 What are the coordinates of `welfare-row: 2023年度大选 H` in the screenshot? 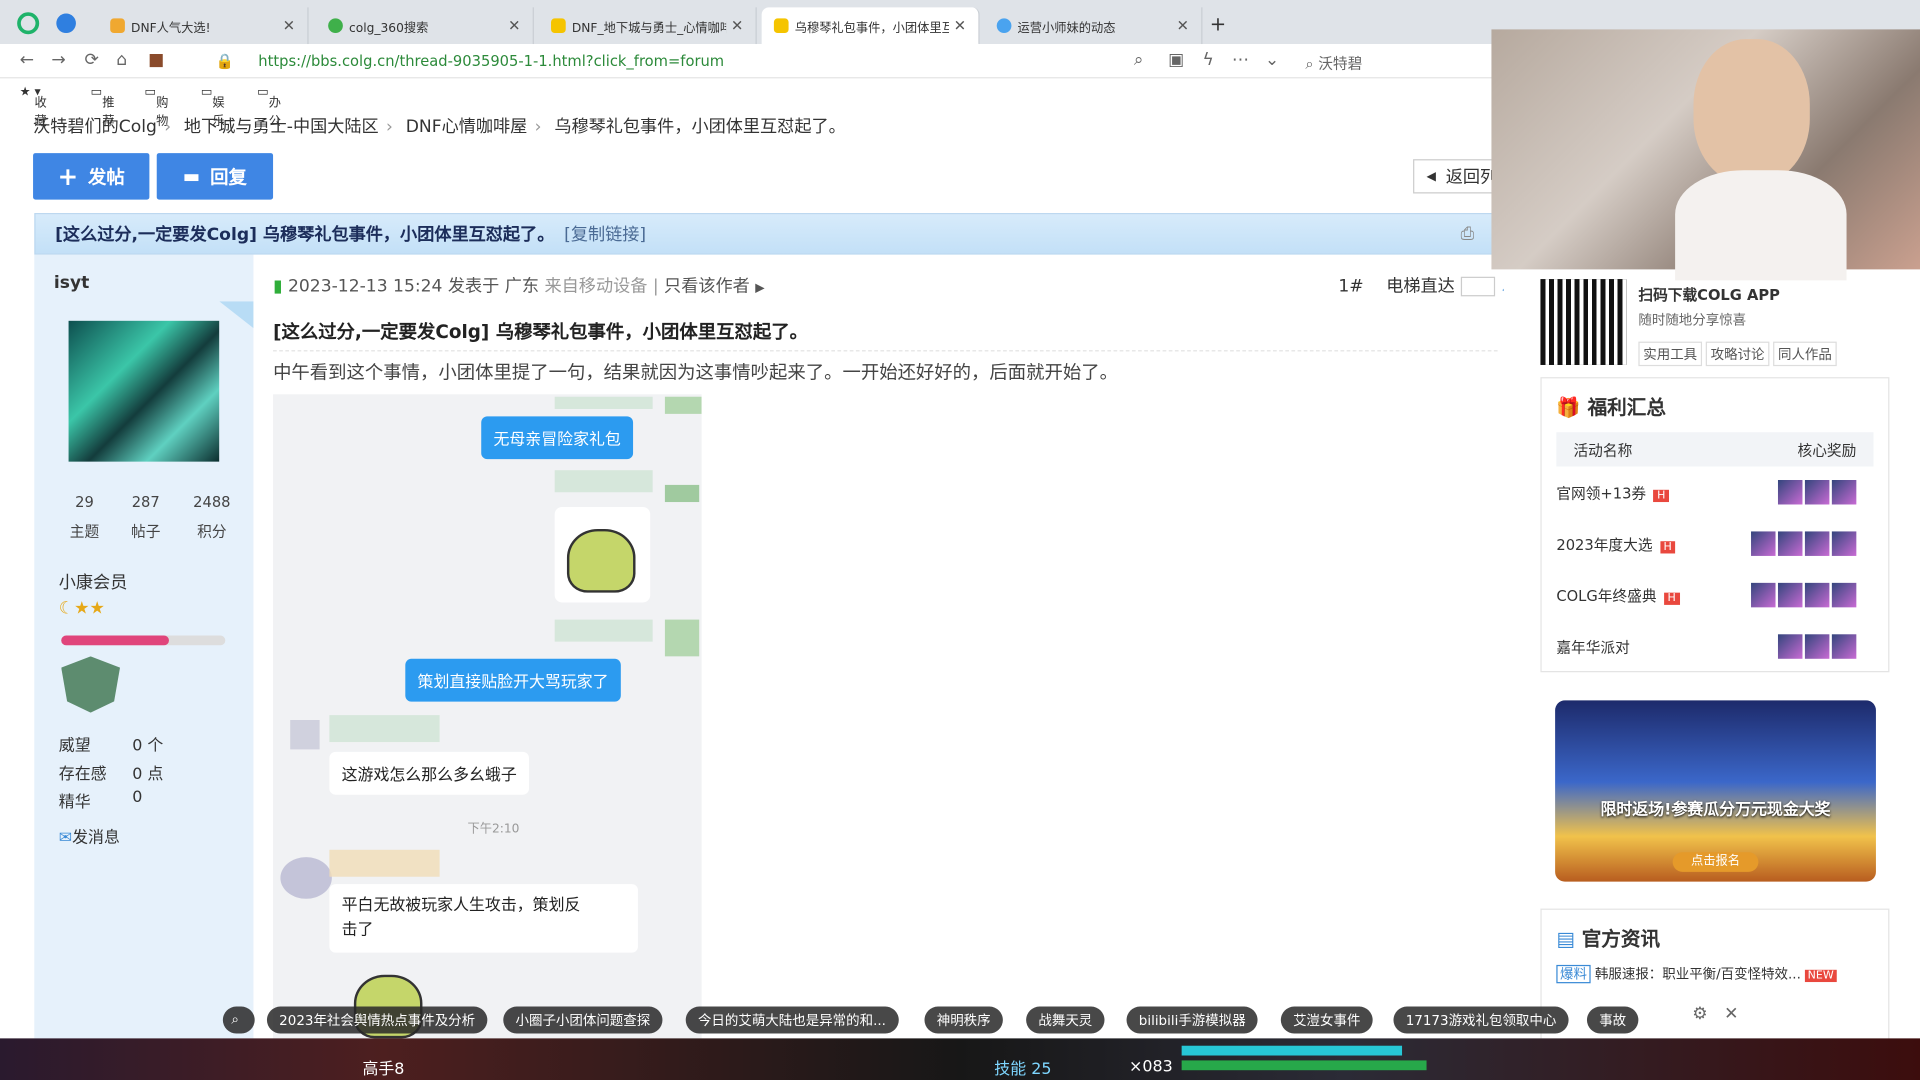 It's located at (1715, 543).